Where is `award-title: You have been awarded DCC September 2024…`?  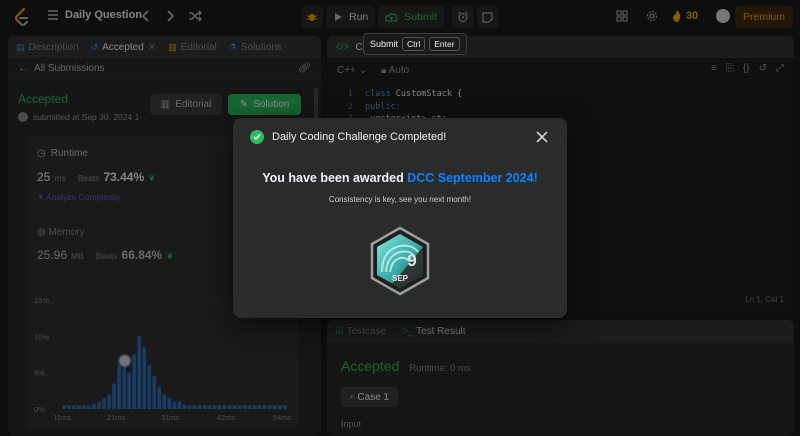
award-title: You have been awarded DCC September 2024… is located at coordinates (400, 178).